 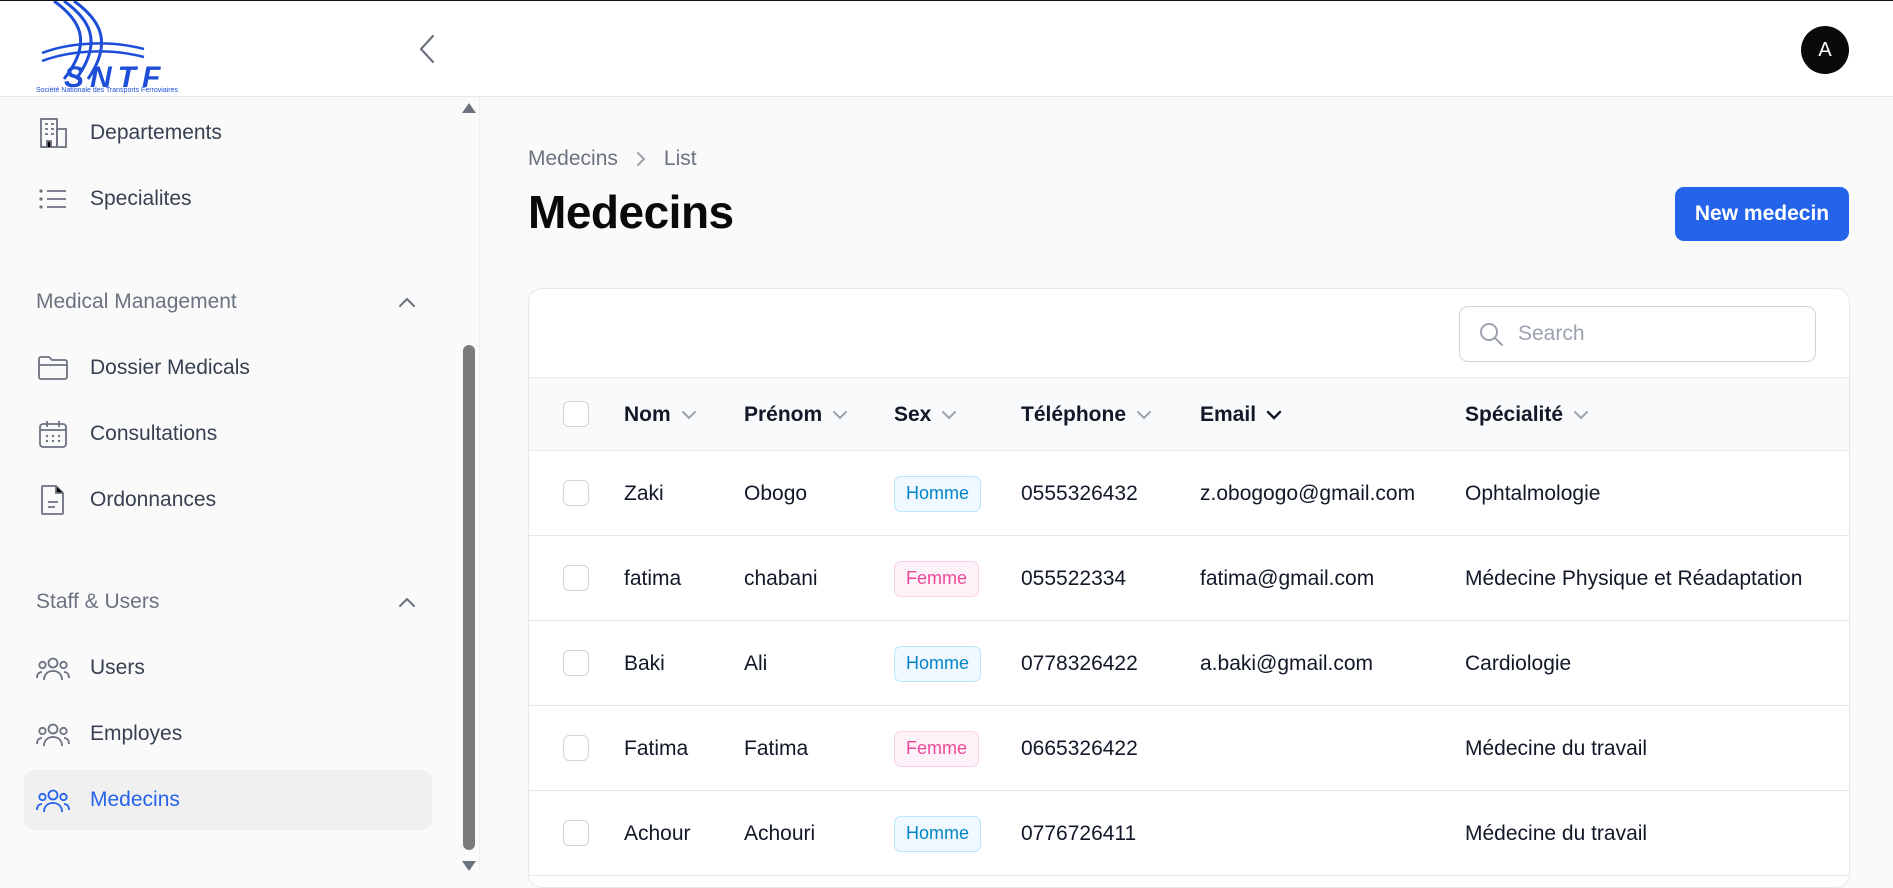 I want to click on sidebar-item-ordonnances: Ordonnances, so click(x=228, y=500).